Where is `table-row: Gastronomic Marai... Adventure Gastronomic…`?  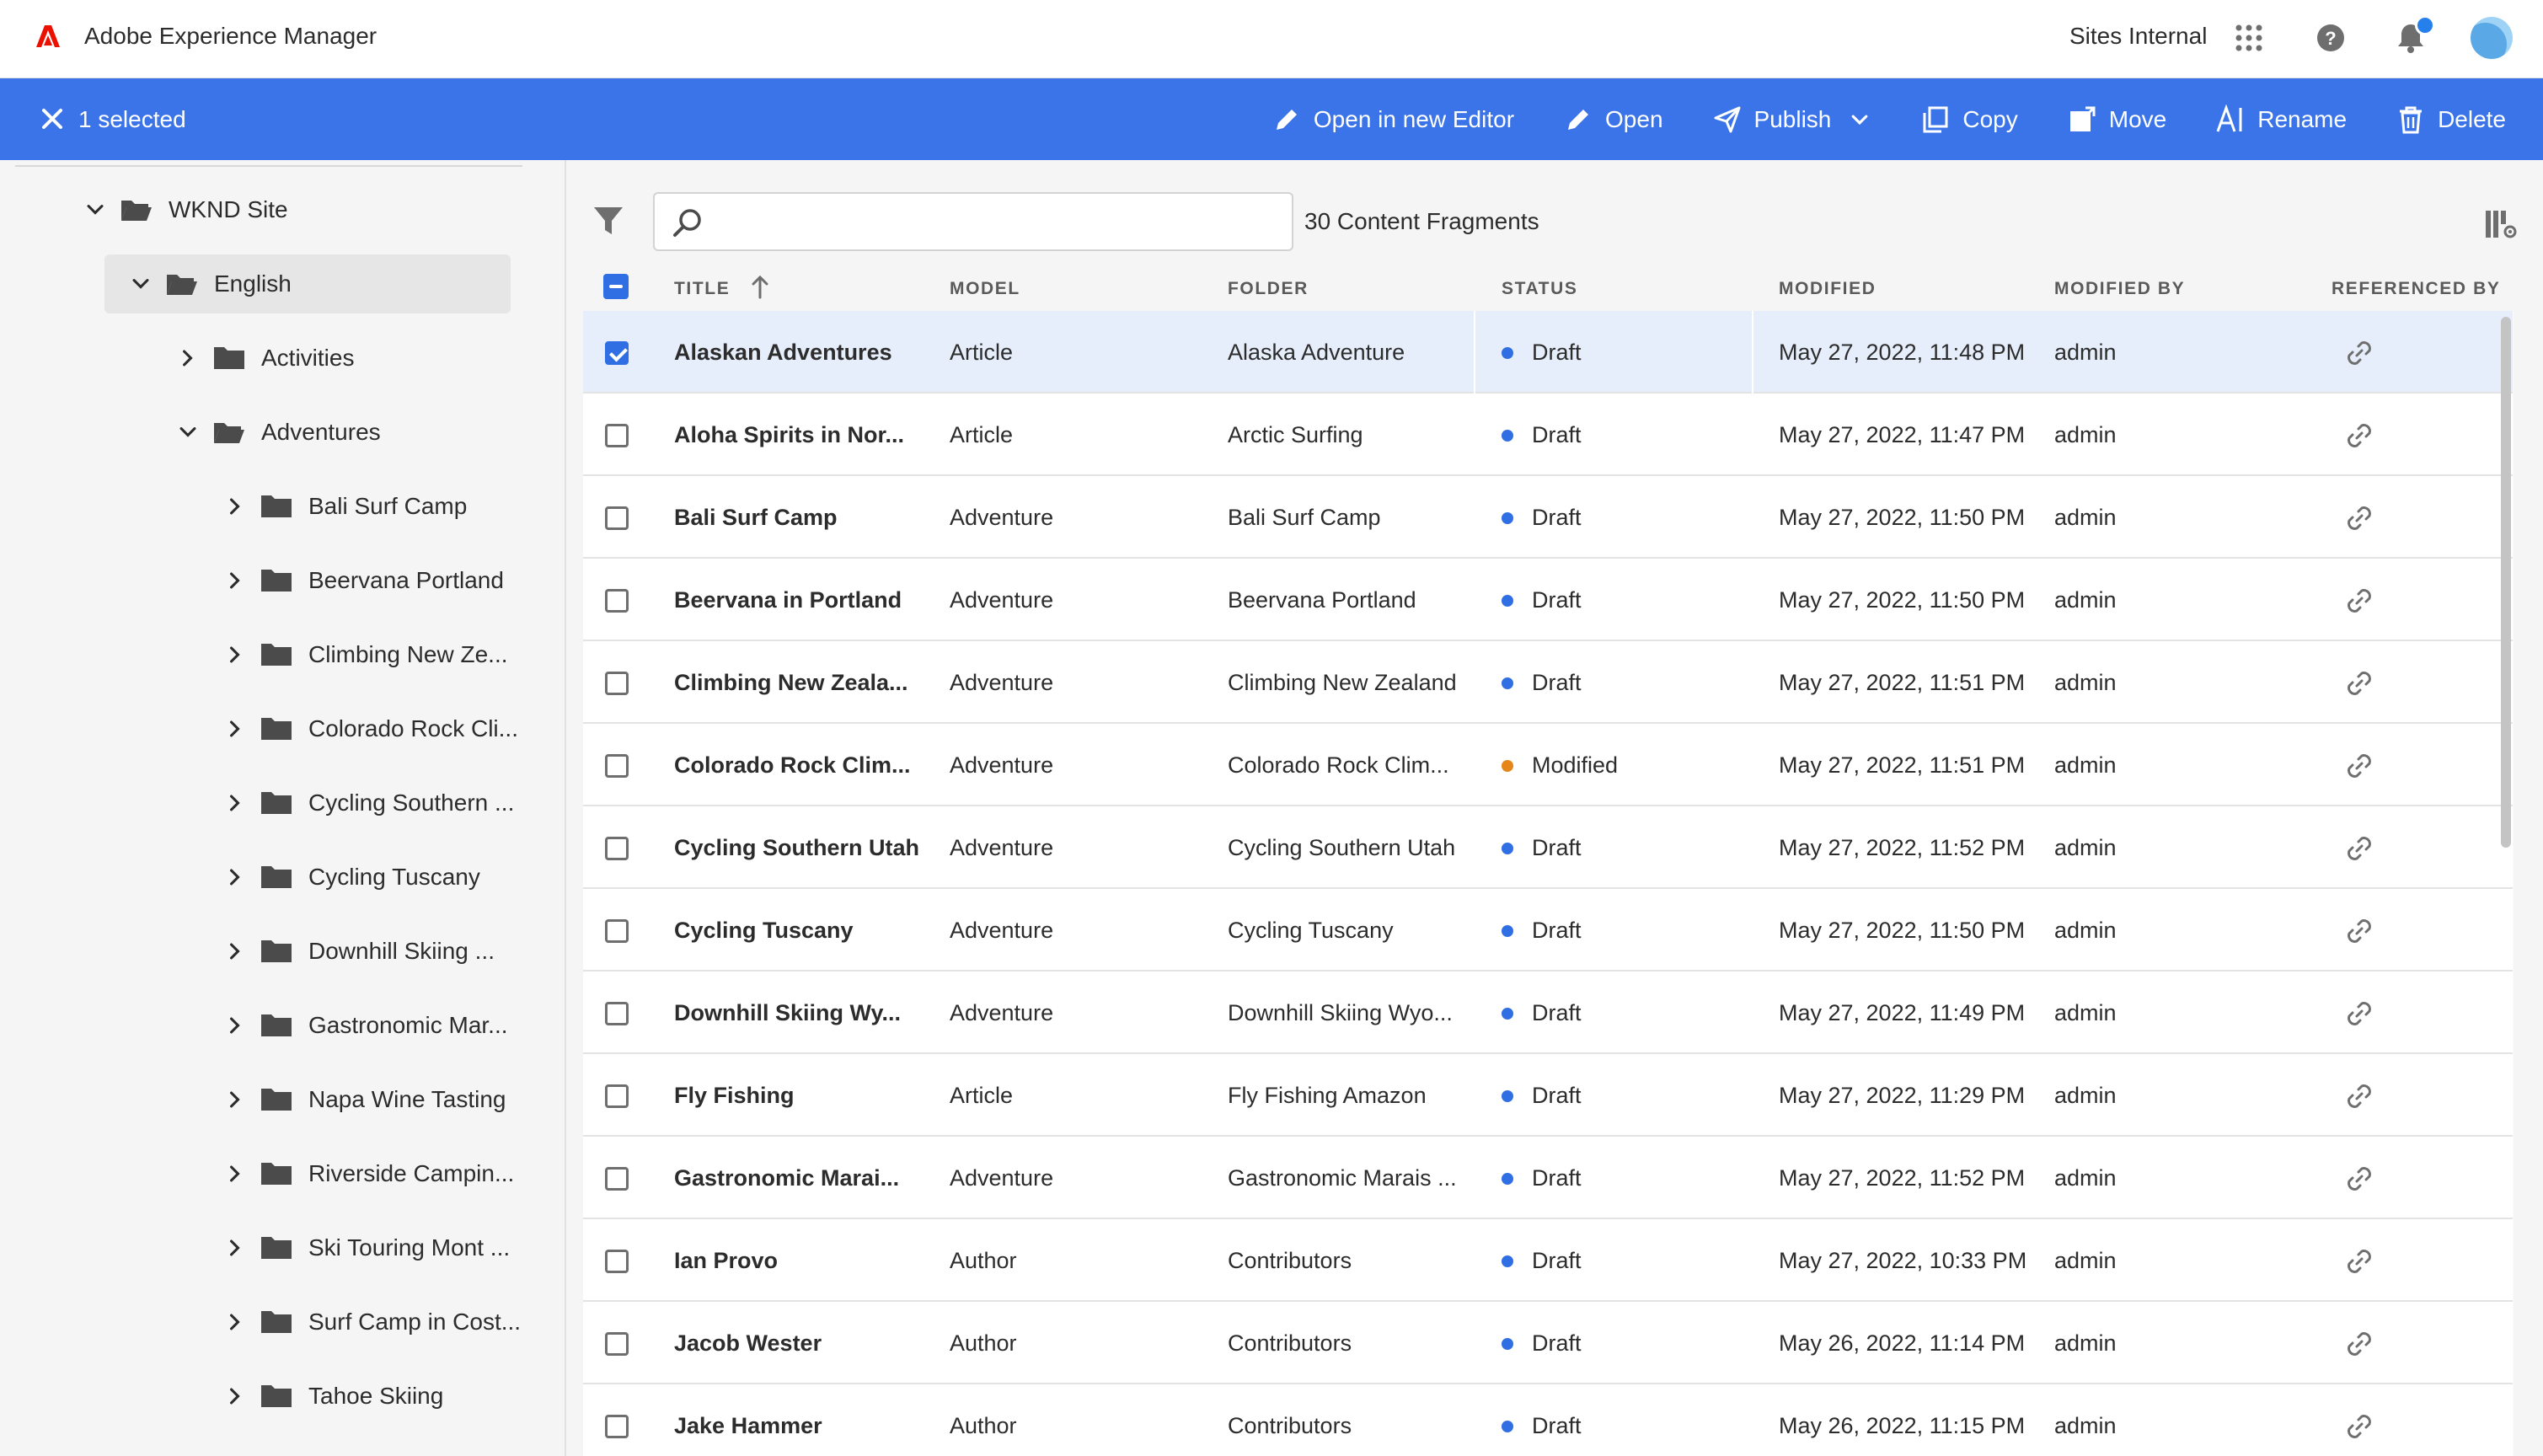
table-row: Gastronomic Marai... Adventure Gastronomic… is located at coordinates (1548, 1178).